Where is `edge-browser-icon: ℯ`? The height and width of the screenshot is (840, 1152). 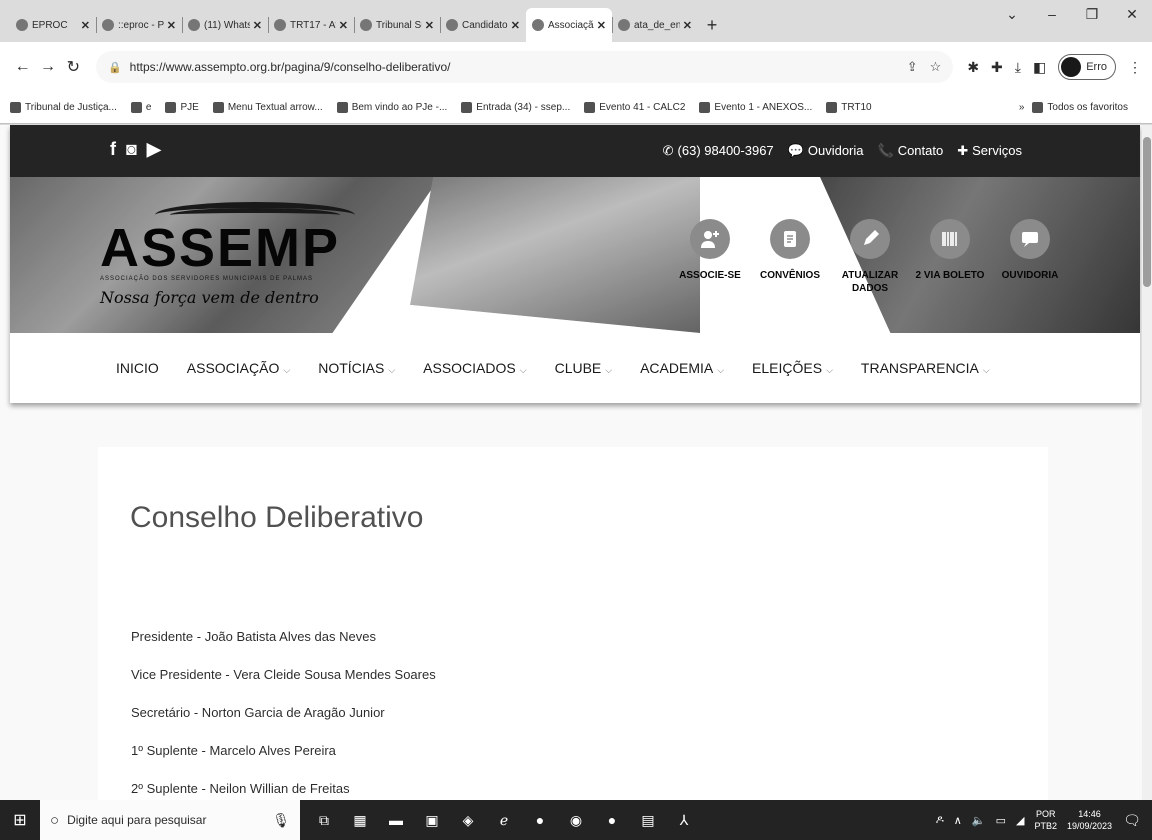 edge-browser-icon: ℯ is located at coordinates (504, 820).